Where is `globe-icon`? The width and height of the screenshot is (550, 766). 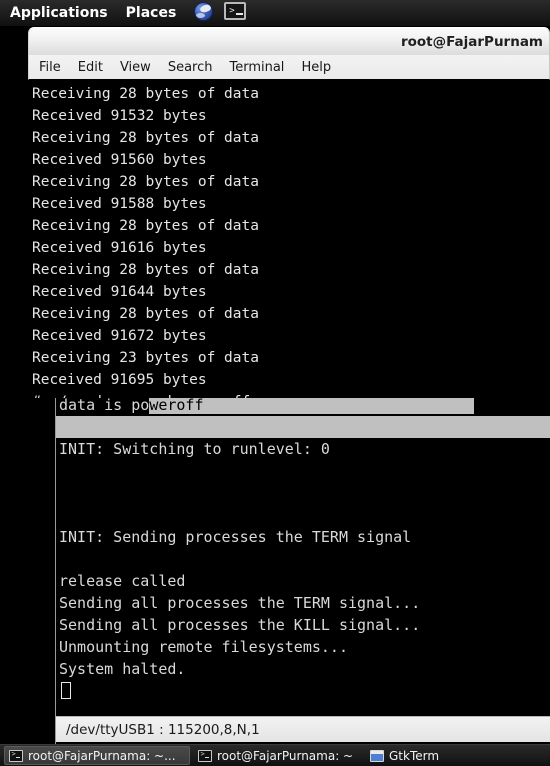 globe-icon is located at coordinates (204, 11).